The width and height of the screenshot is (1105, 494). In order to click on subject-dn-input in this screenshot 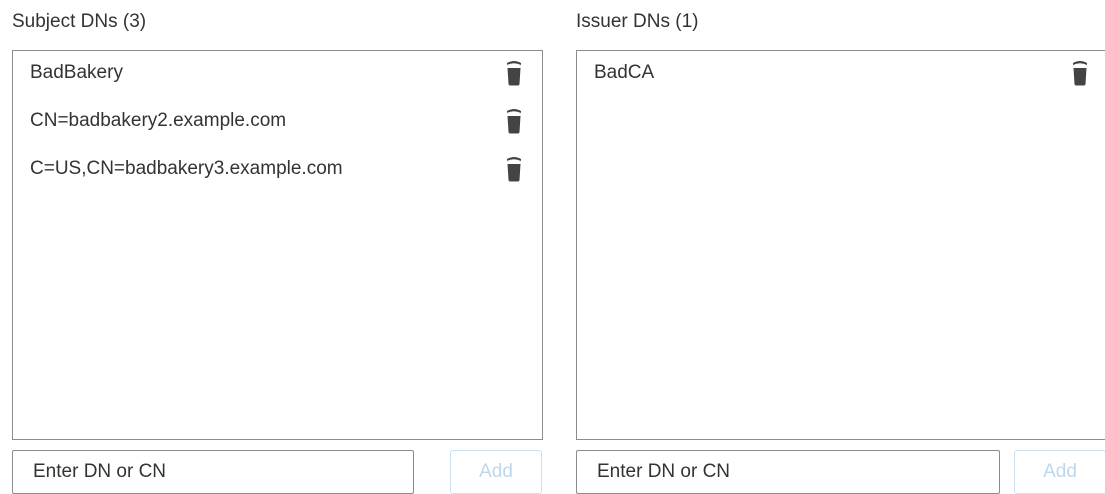, I will do `click(213, 472)`.